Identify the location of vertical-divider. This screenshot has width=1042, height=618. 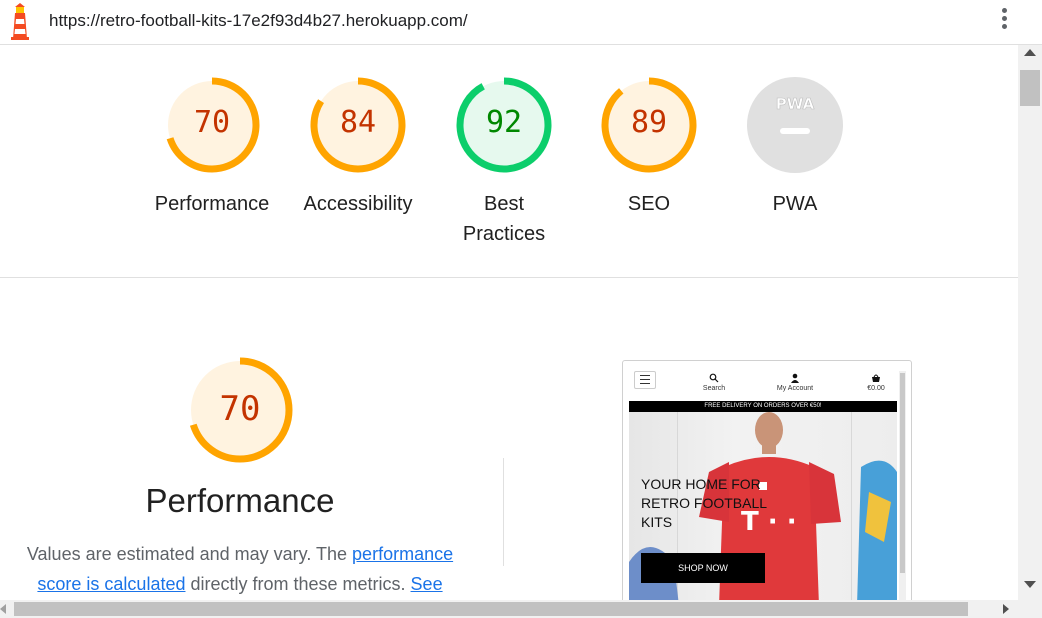
(503, 512).